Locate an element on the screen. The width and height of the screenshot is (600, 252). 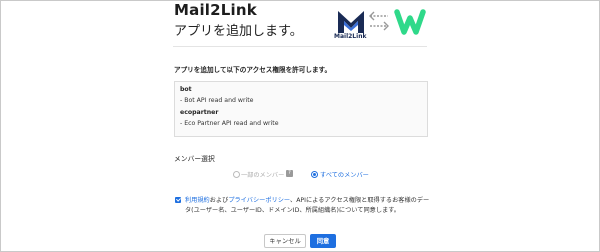
terms-link: 利用規約 is located at coordinates (197, 200).